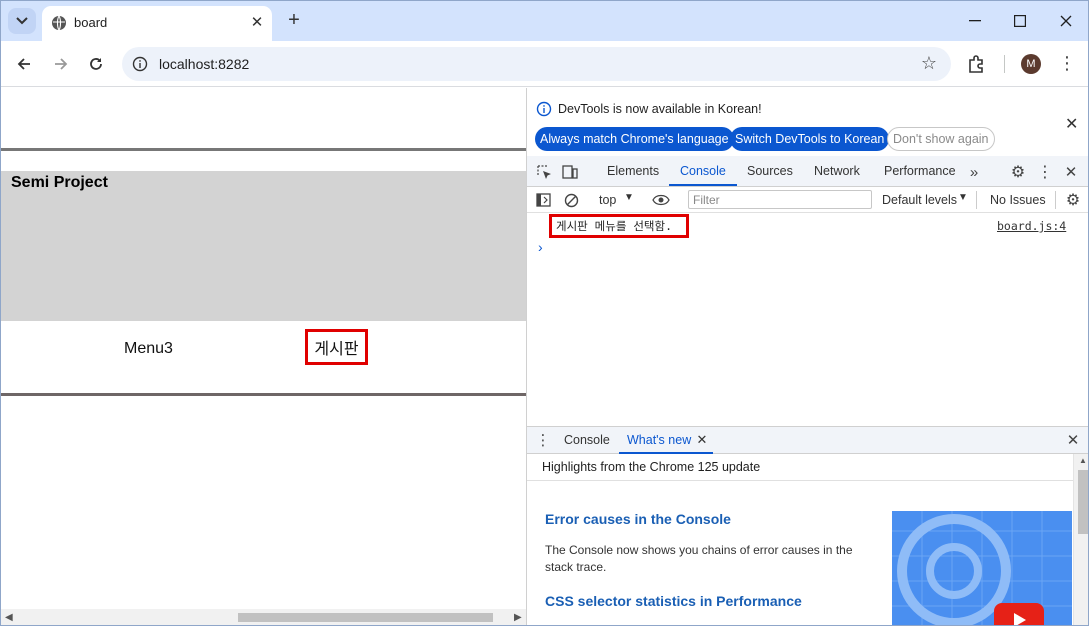 This screenshot has height=626, width=1089. What do you see at coordinates (702, 440) in the screenshot?
I see `drawer-tab-close-icon: ✕` at bounding box center [702, 440].